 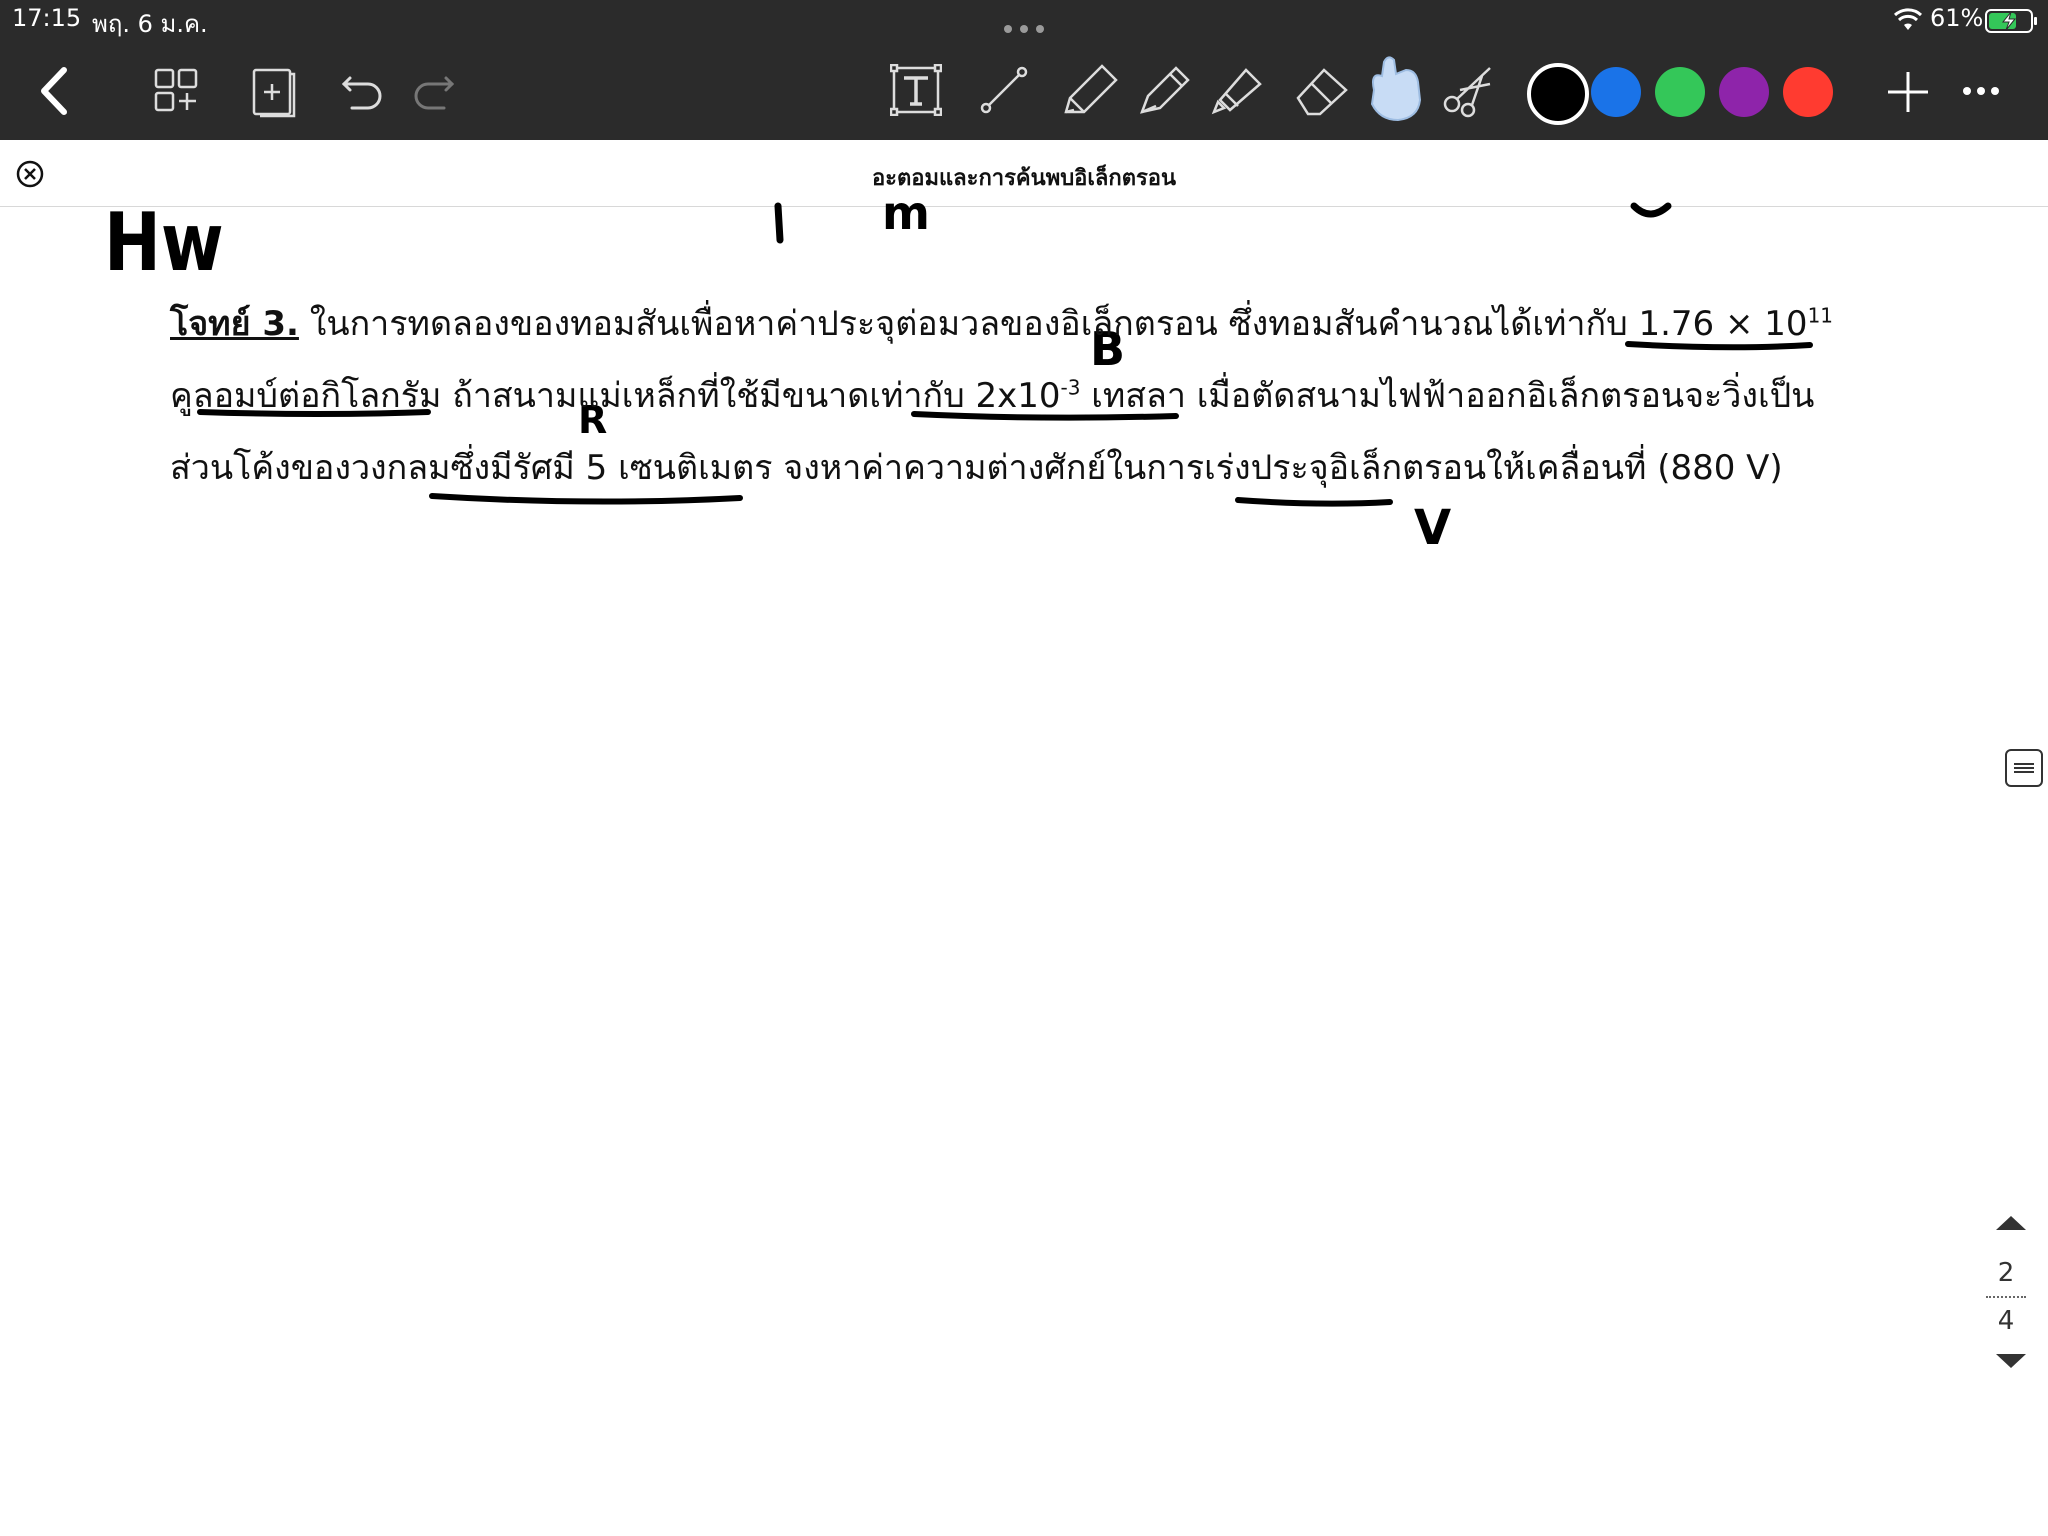 What do you see at coordinates (2006, 1273) in the screenshot?
I see `current-page: 2` at bounding box center [2006, 1273].